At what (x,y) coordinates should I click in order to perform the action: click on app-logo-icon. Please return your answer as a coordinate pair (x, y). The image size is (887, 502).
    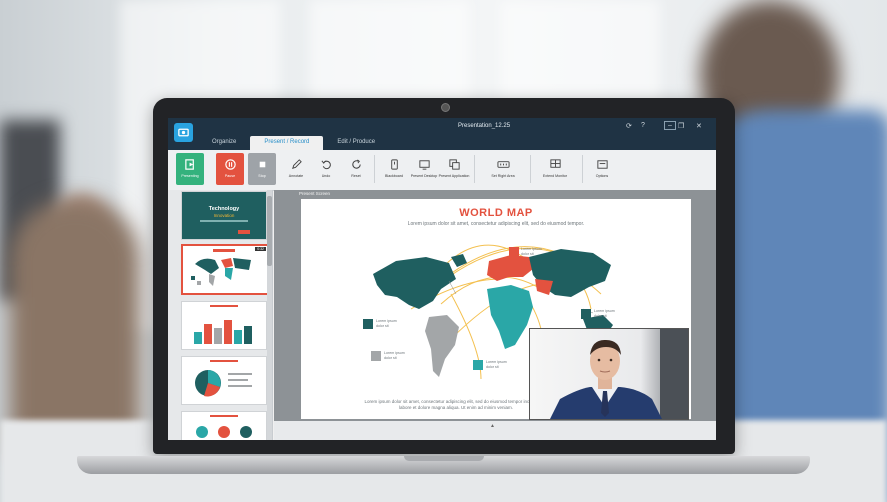
    Looking at the image, I should click on (183, 132).